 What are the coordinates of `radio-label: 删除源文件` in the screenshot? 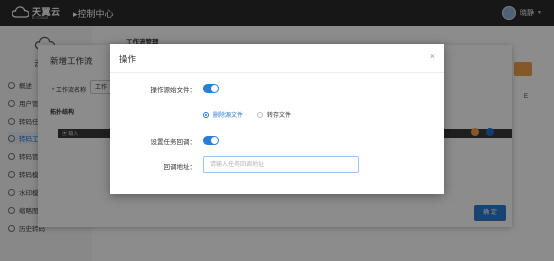 It's located at (228, 116).